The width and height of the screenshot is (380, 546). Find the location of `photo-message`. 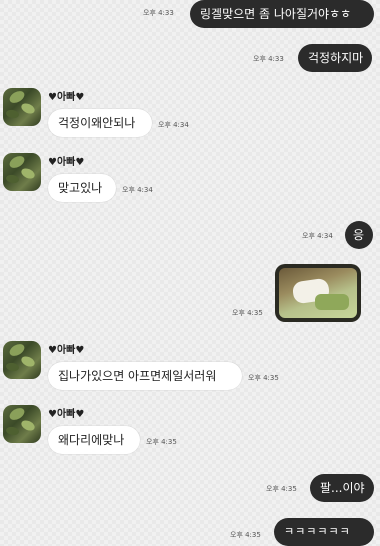

photo-message is located at coordinates (318, 293).